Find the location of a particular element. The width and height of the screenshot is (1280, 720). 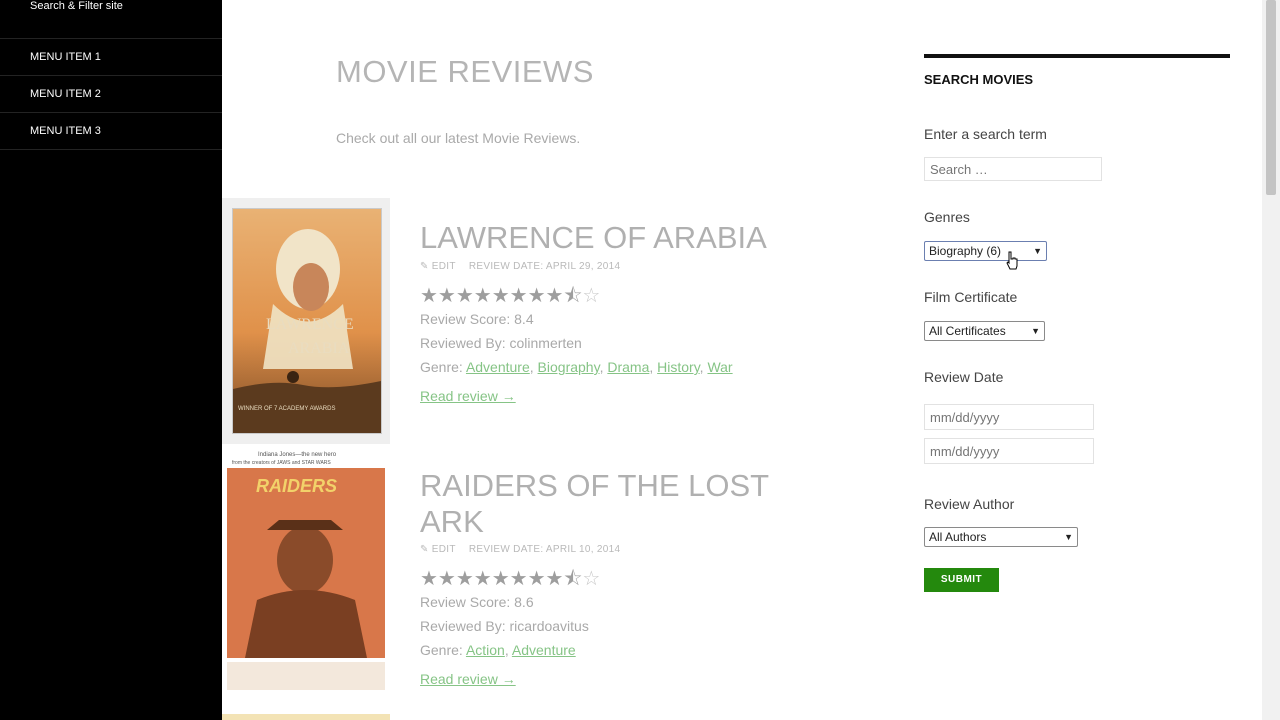

genres-select: Biography (6) ▼ is located at coordinates (985, 251).